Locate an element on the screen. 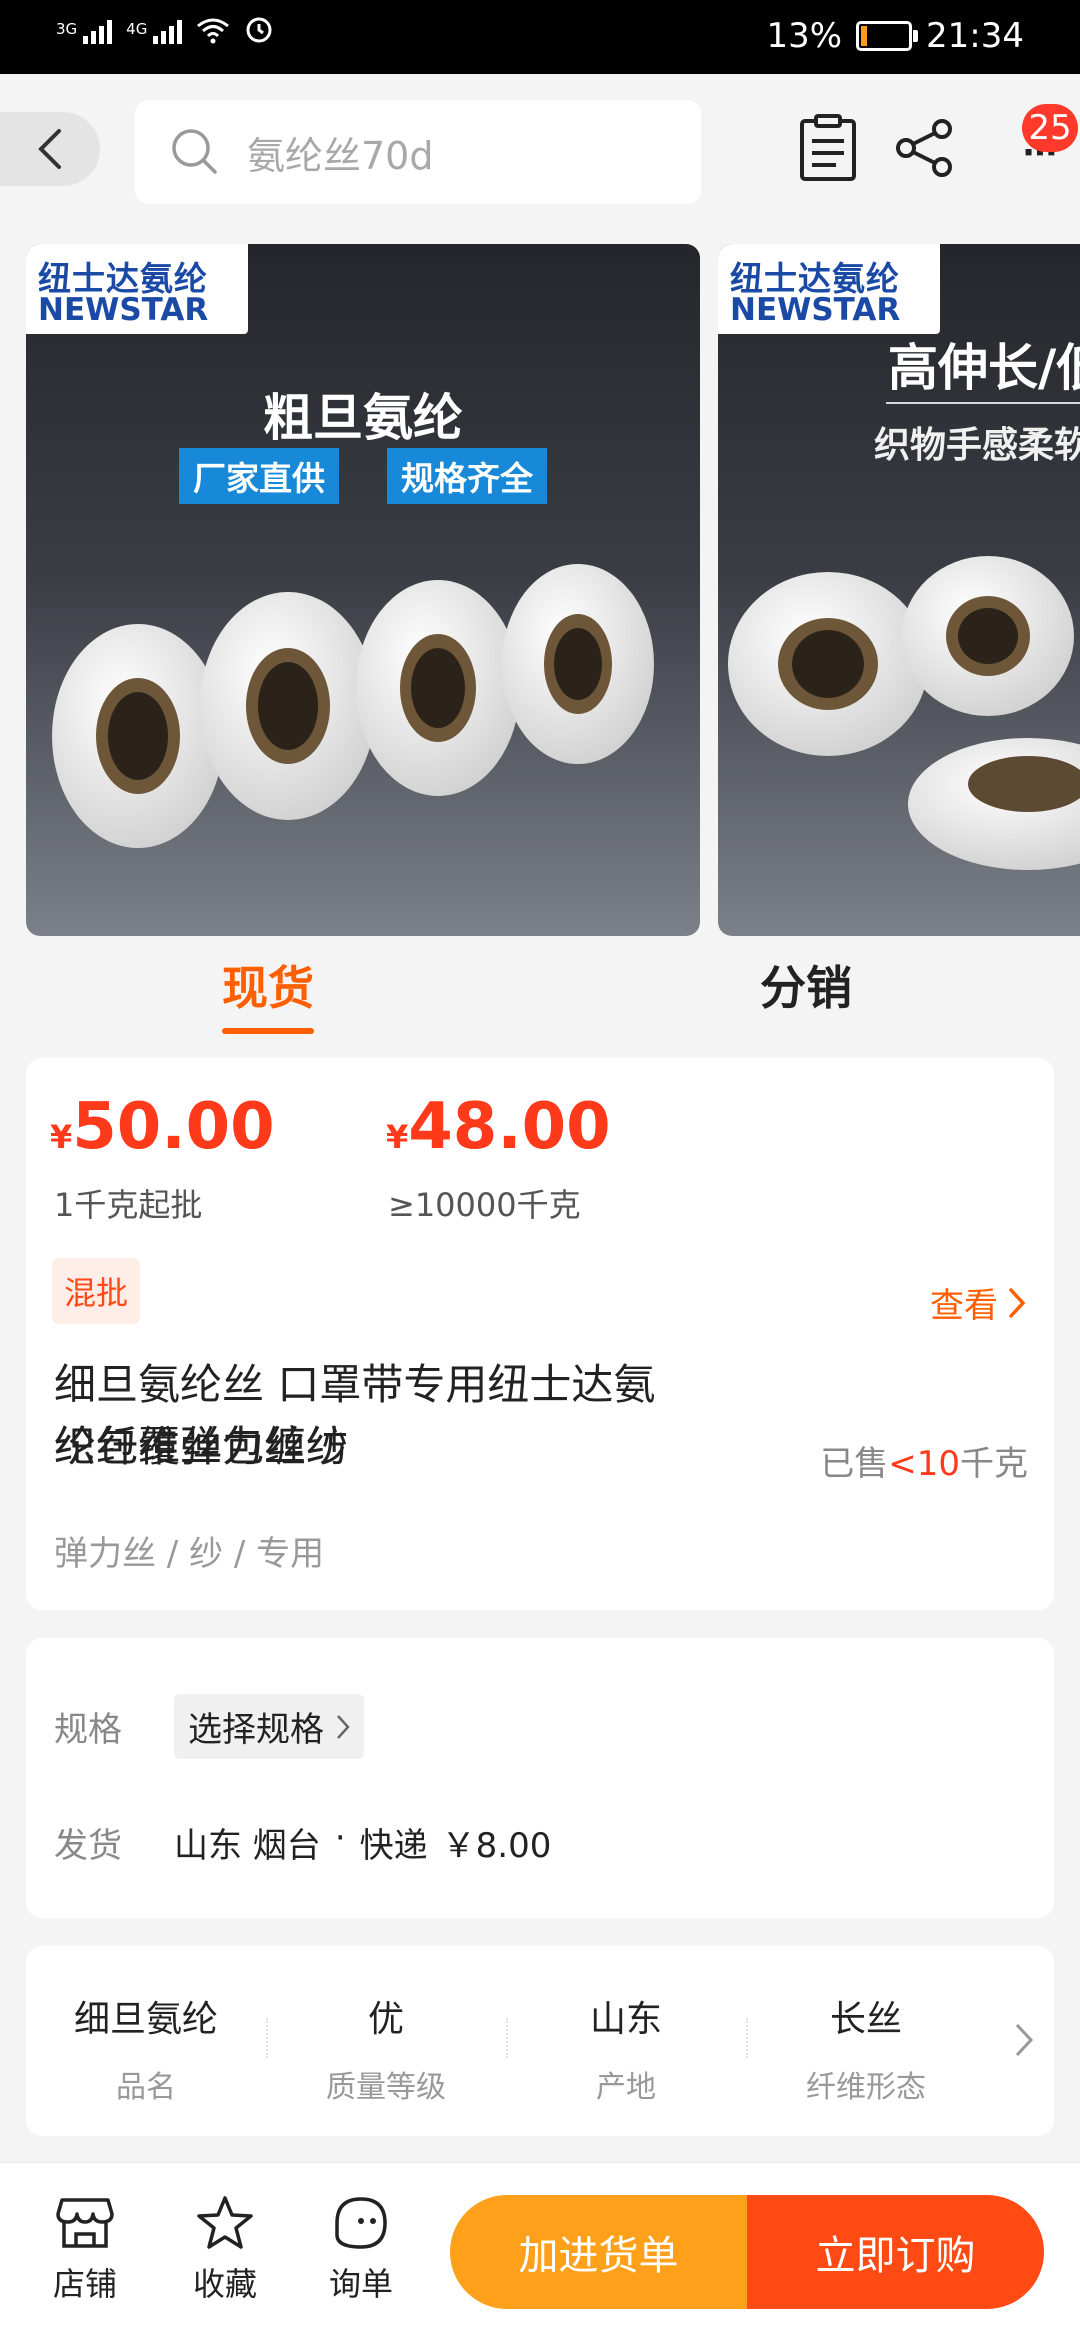 The height and width of the screenshot is (2341, 1080). sold-prefix: 已售 is located at coordinates (854, 1464).